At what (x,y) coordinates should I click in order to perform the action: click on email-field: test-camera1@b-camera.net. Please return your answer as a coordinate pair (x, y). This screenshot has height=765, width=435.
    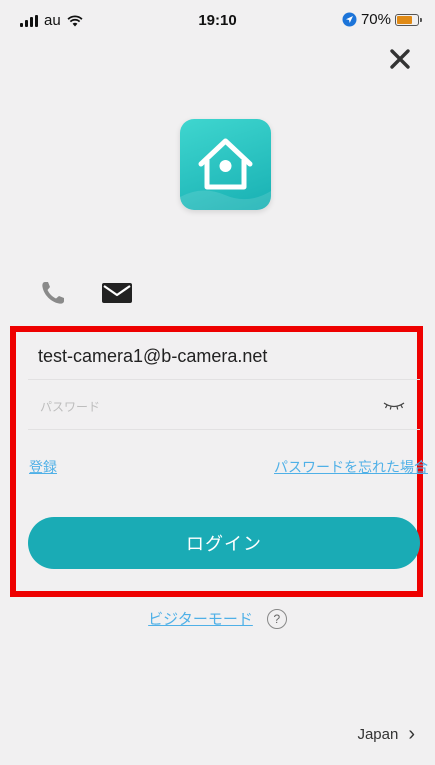
    Looking at the image, I should click on (224, 357).